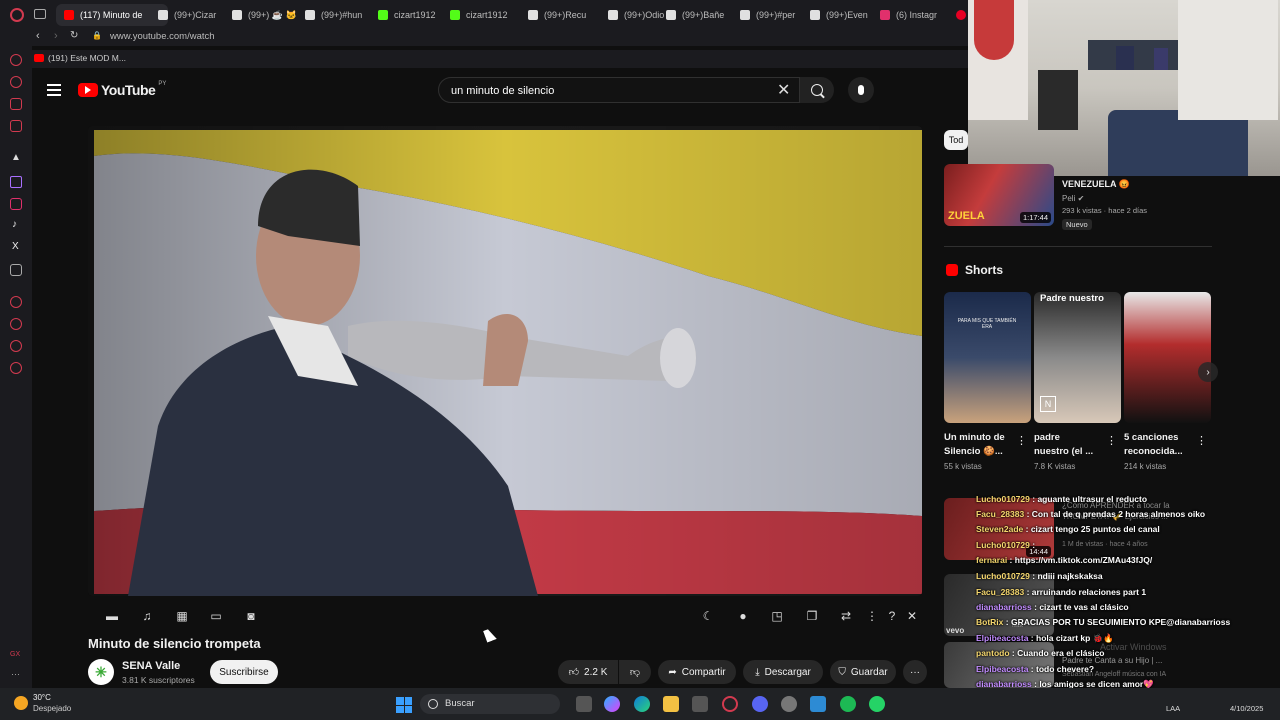 This screenshot has height=720, width=1280. What do you see at coordinates (783, 90) in the screenshot?
I see `clear-search-icon: ✕` at bounding box center [783, 90].